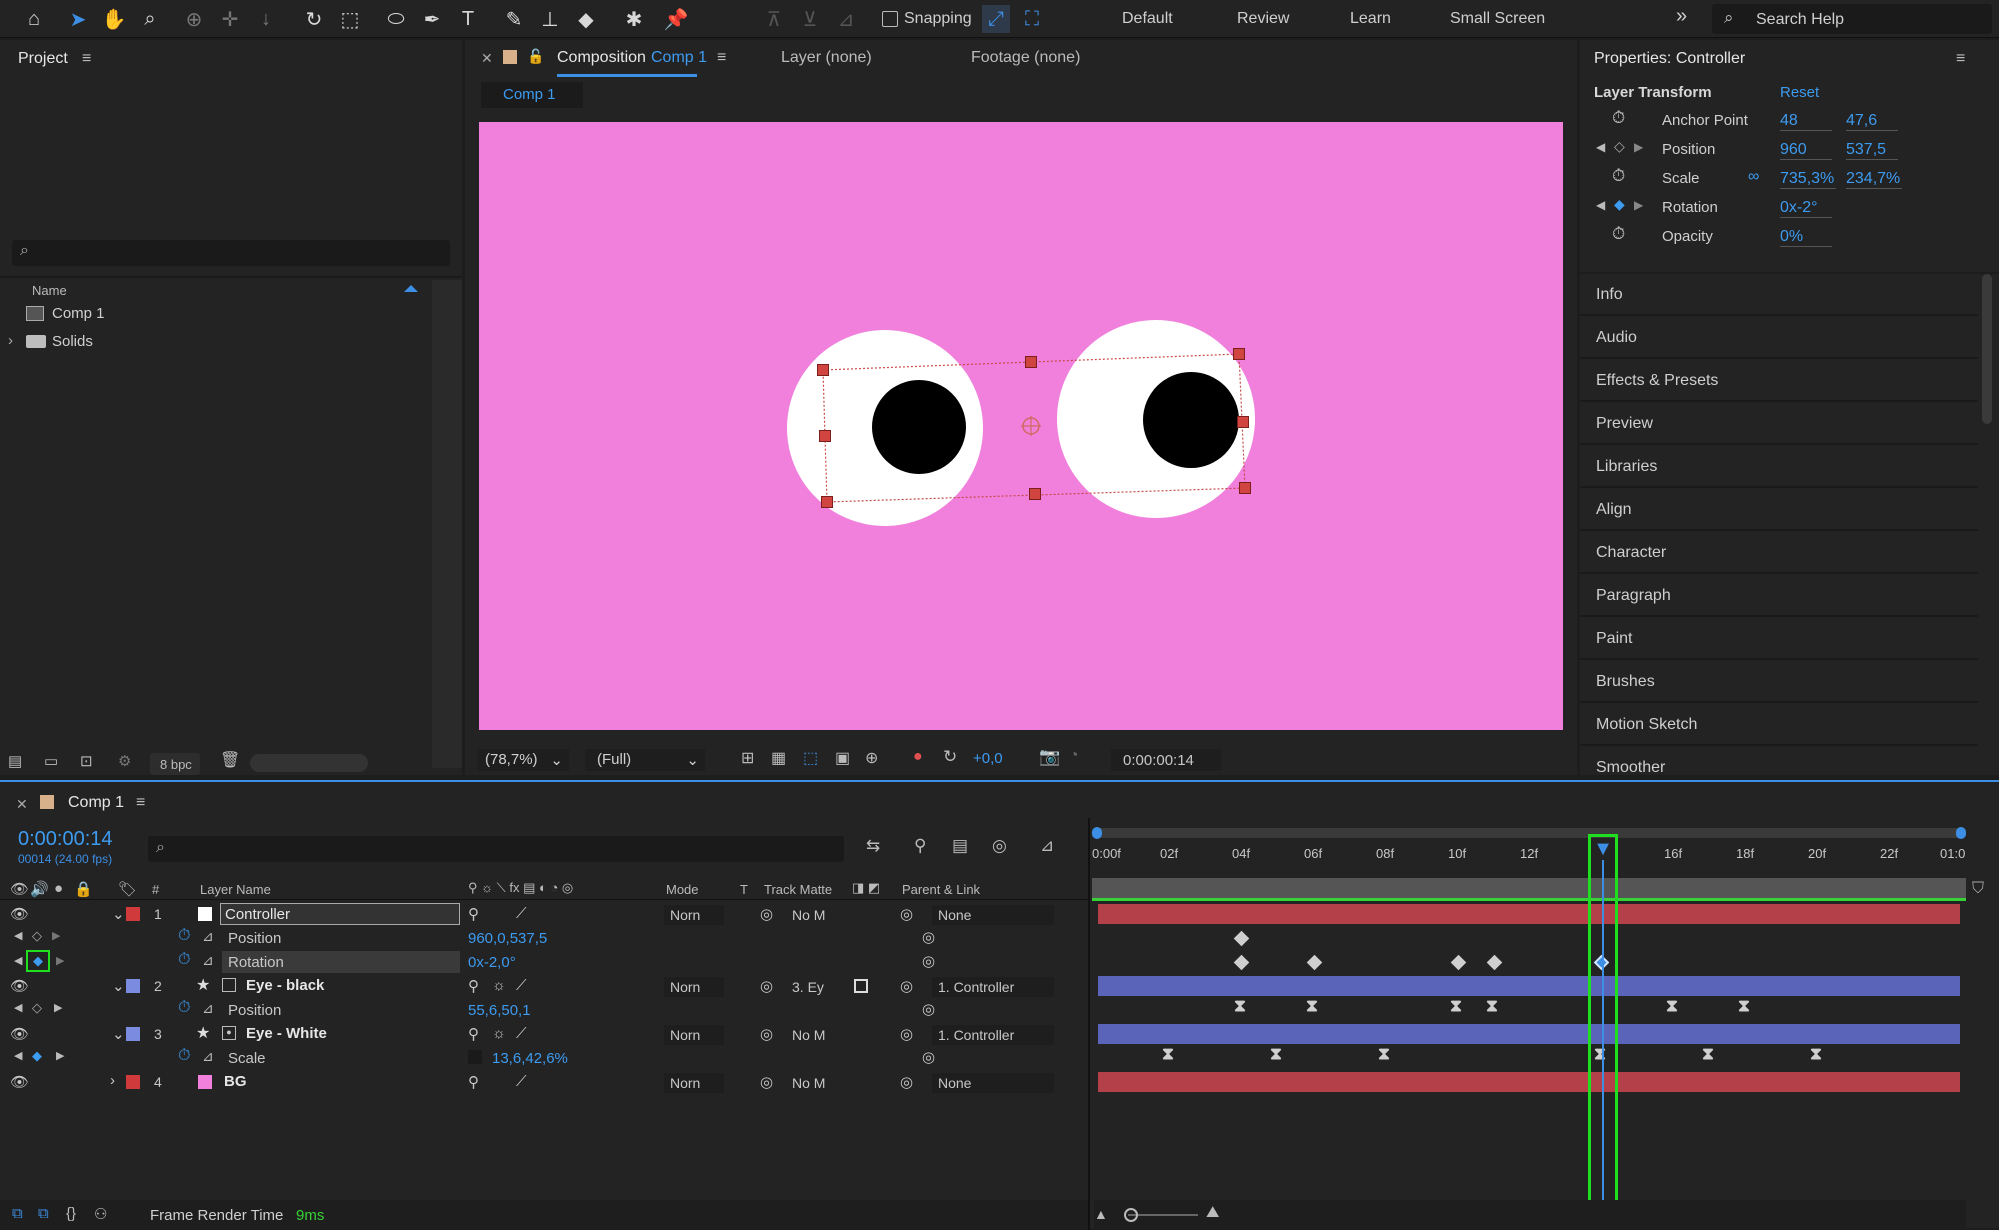  What do you see at coordinates (266, 19) in the screenshot?
I see `dolly-tool-icon: ↓` at bounding box center [266, 19].